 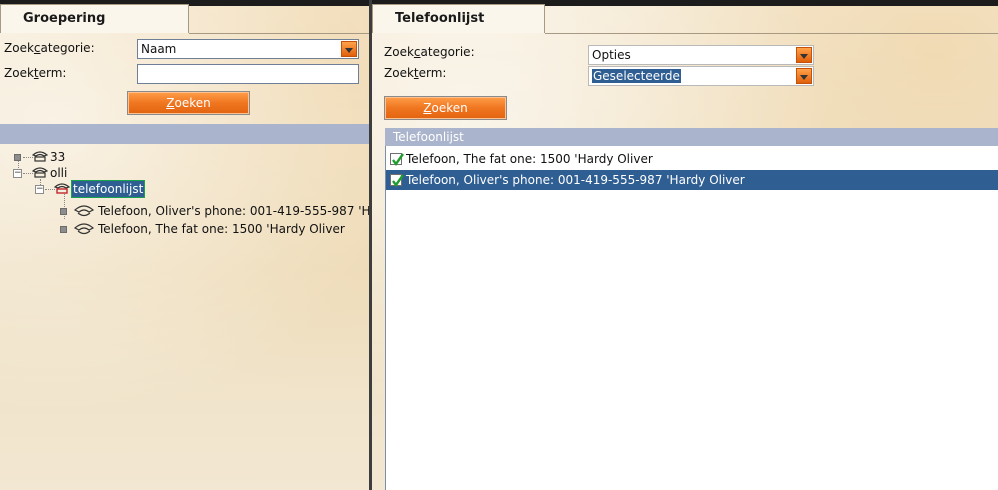 What do you see at coordinates (58, 157) in the screenshot?
I see `tree-item-label: 33` at bounding box center [58, 157].